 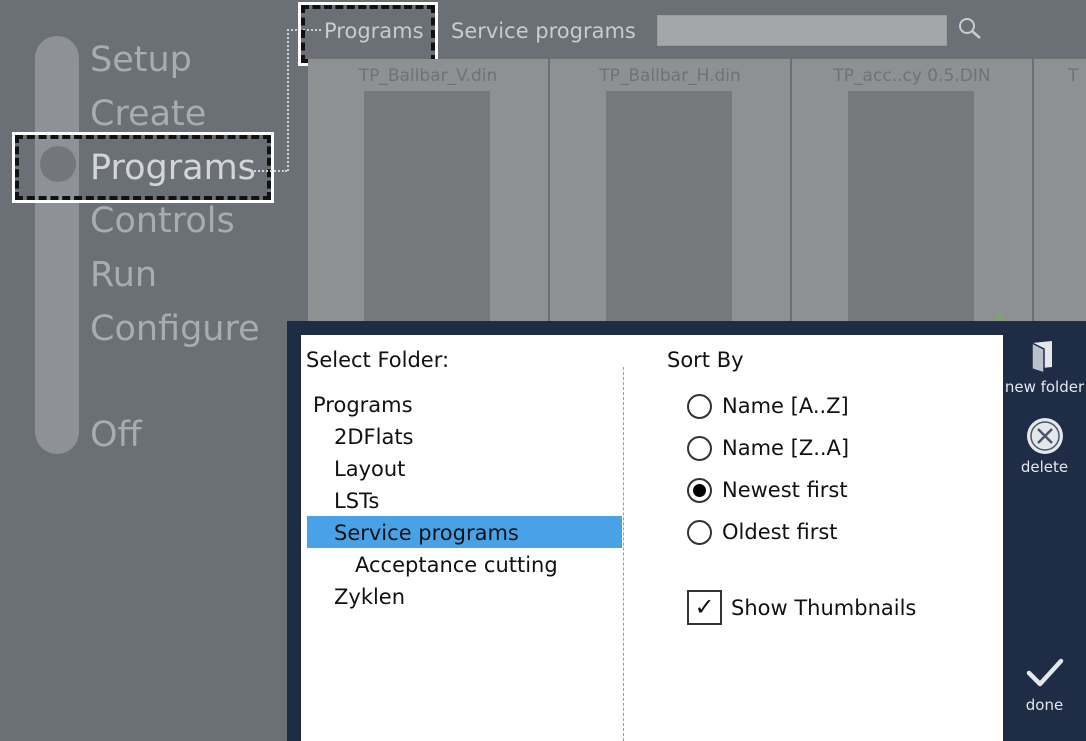 I want to click on folder-item-2dflats: 2DFlats, so click(x=374, y=437).